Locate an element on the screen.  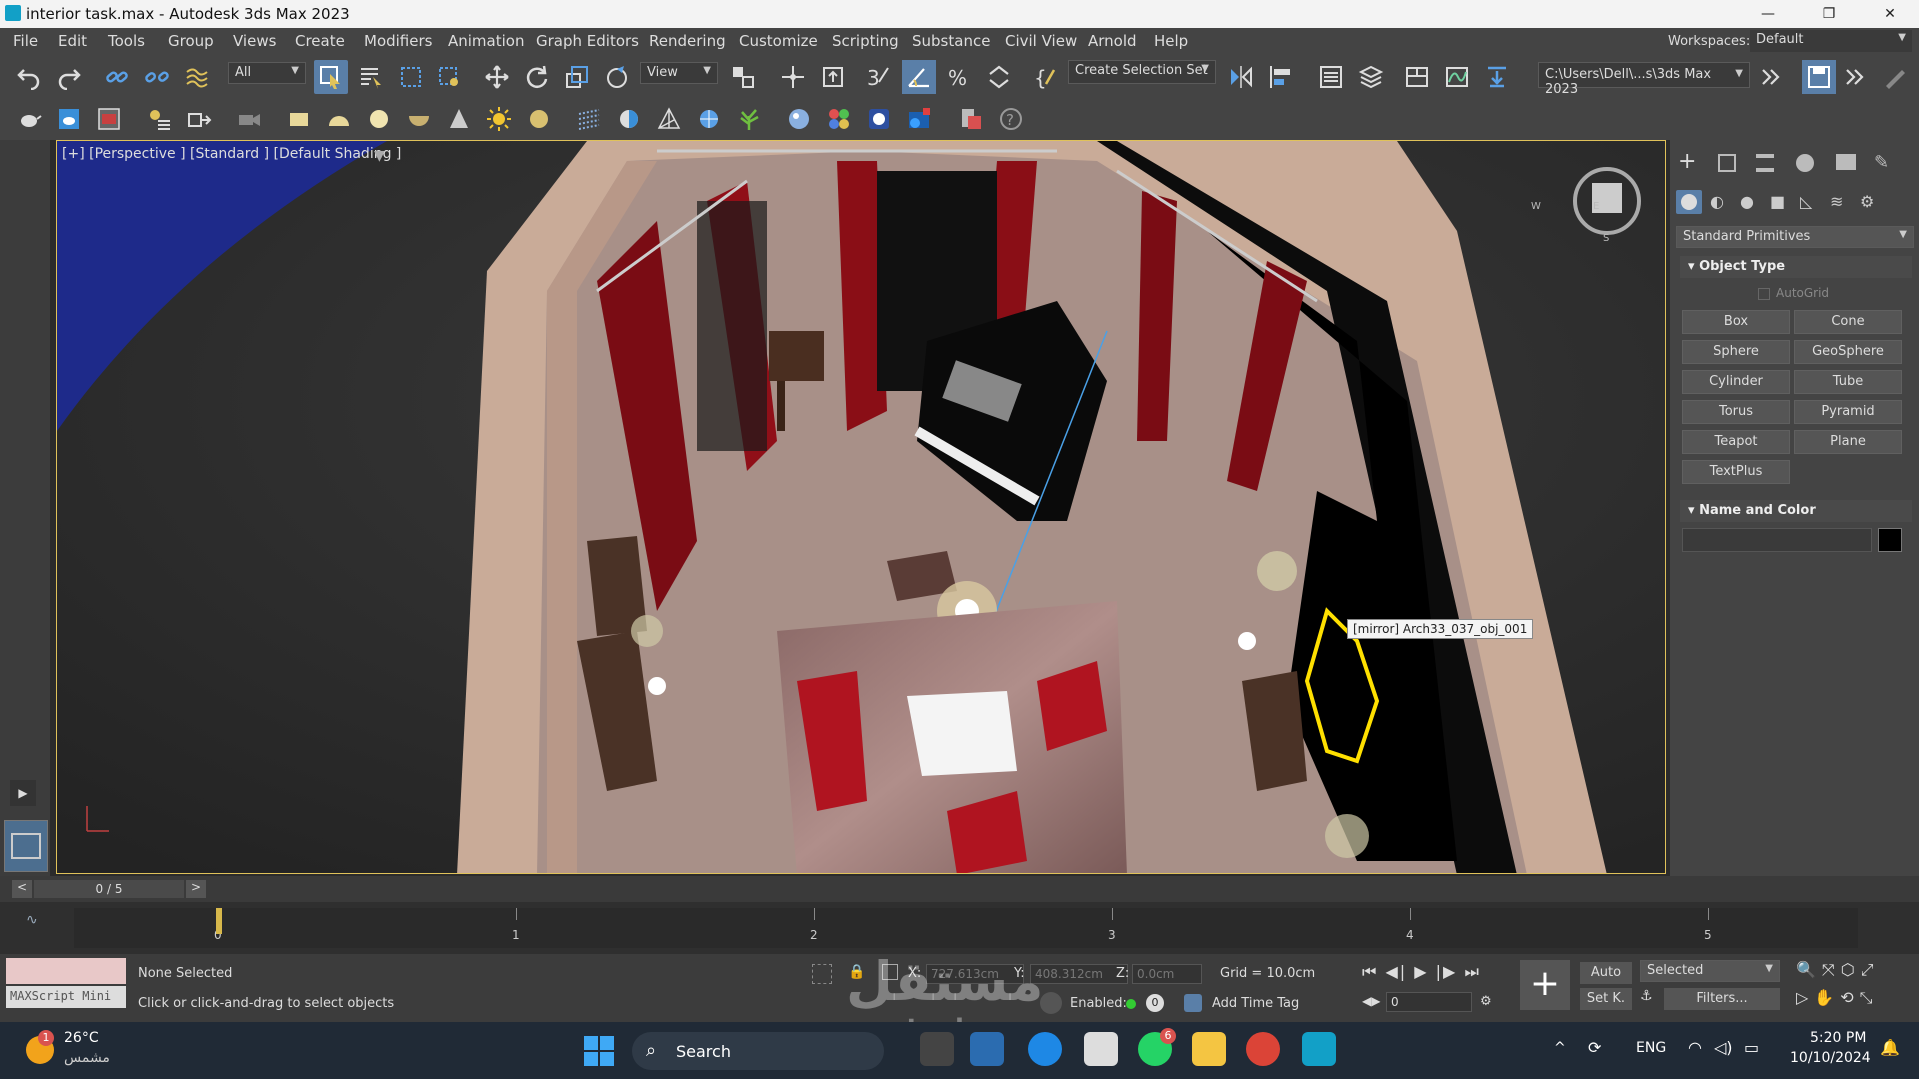
menu-customize: Customize is located at coordinates (778, 41).